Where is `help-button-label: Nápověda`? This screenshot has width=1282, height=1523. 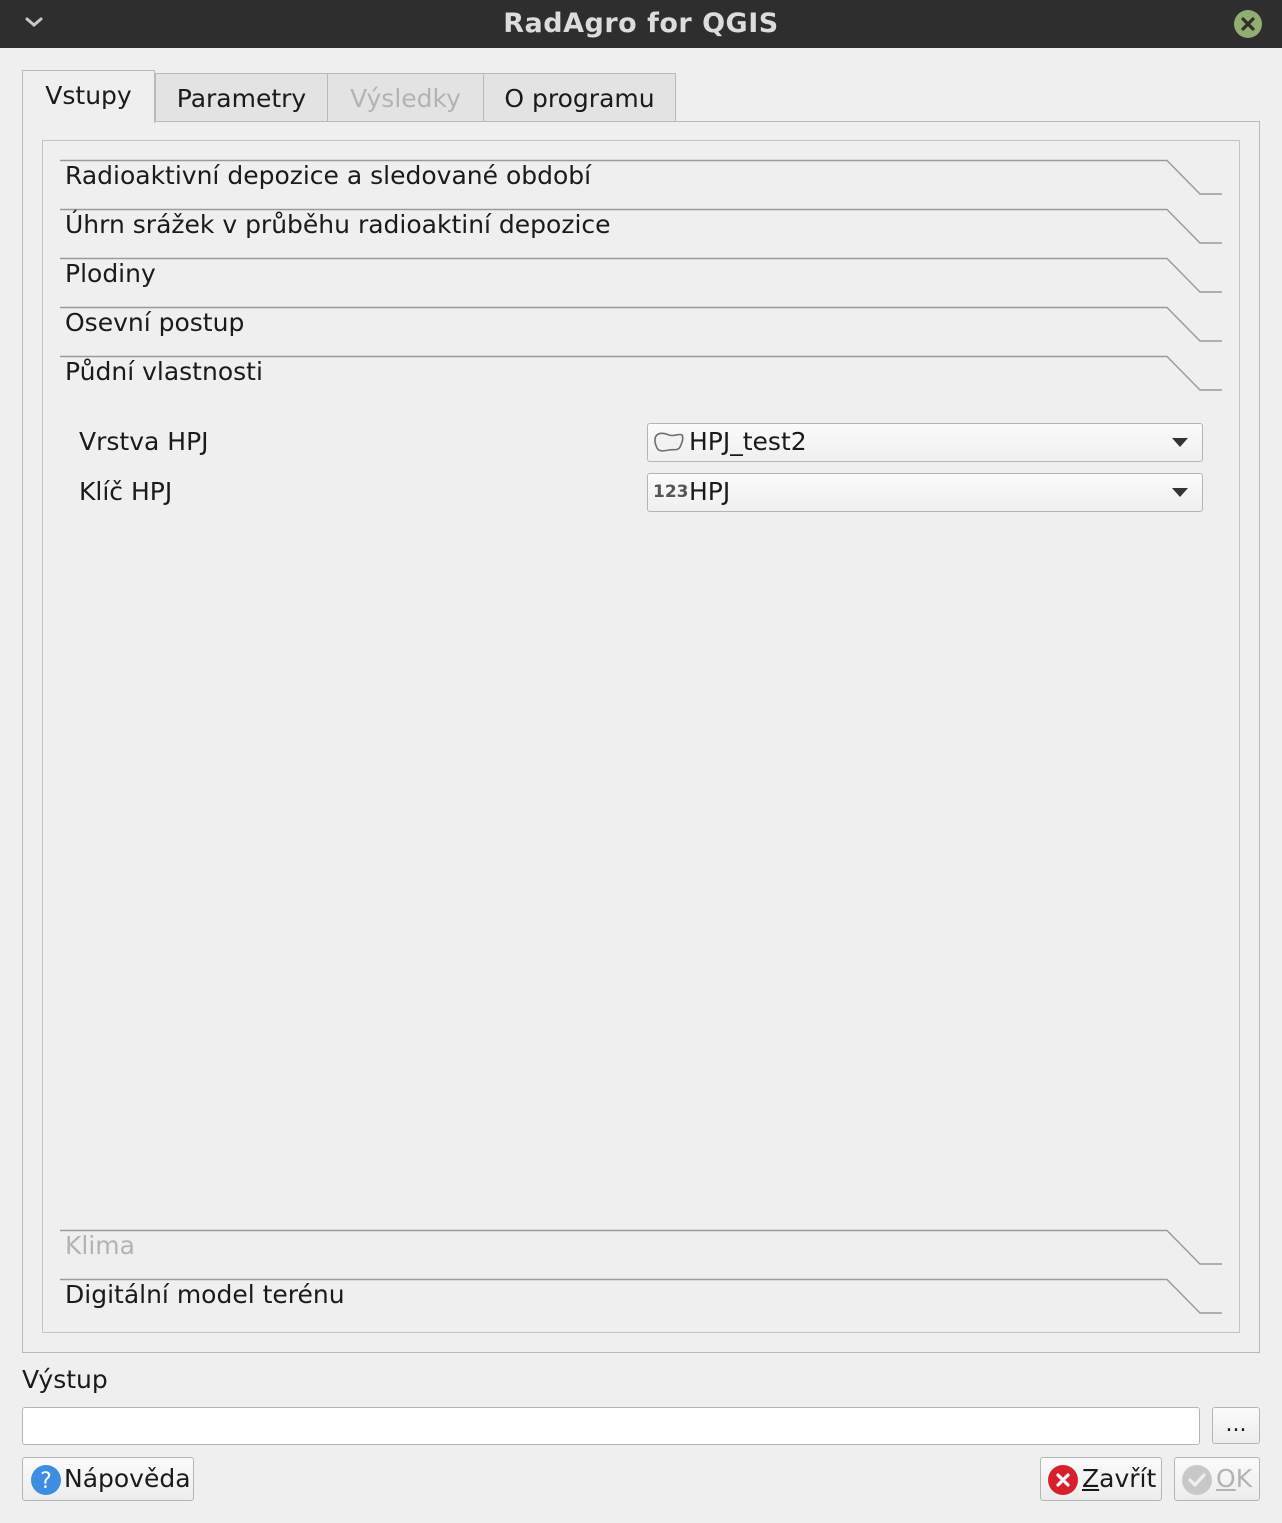
help-button-label: Nápověda is located at coordinates (127, 1478).